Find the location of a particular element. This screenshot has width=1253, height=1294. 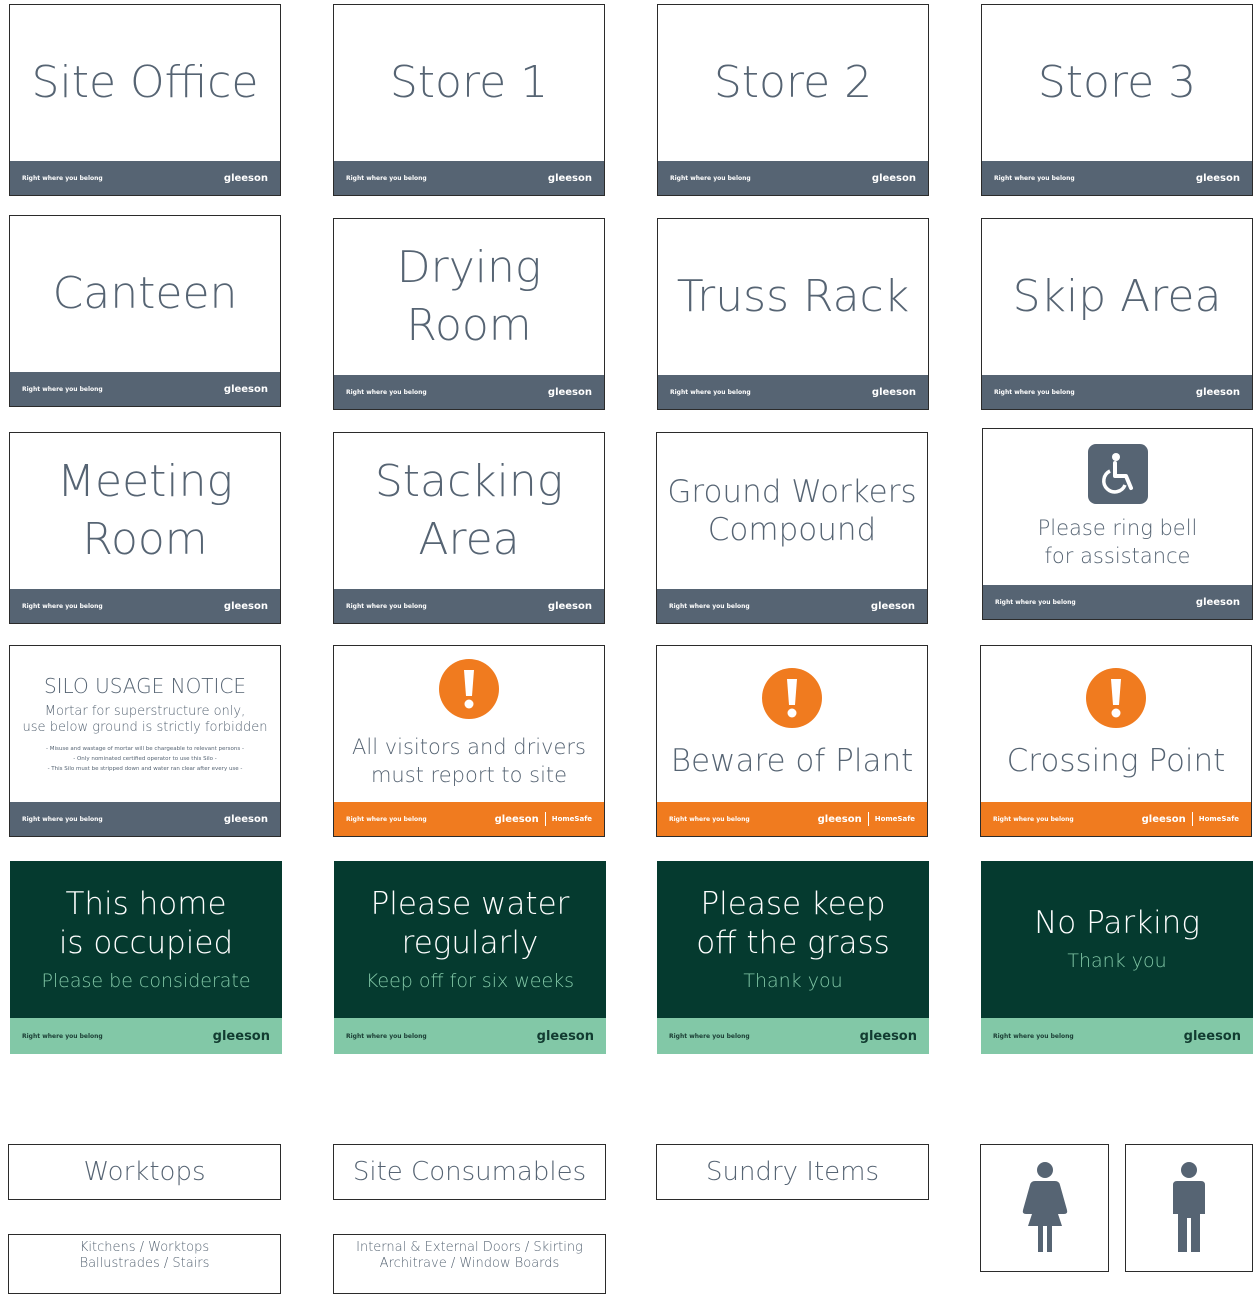

sign-title: Beware of Plant is located at coordinates (792, 761).